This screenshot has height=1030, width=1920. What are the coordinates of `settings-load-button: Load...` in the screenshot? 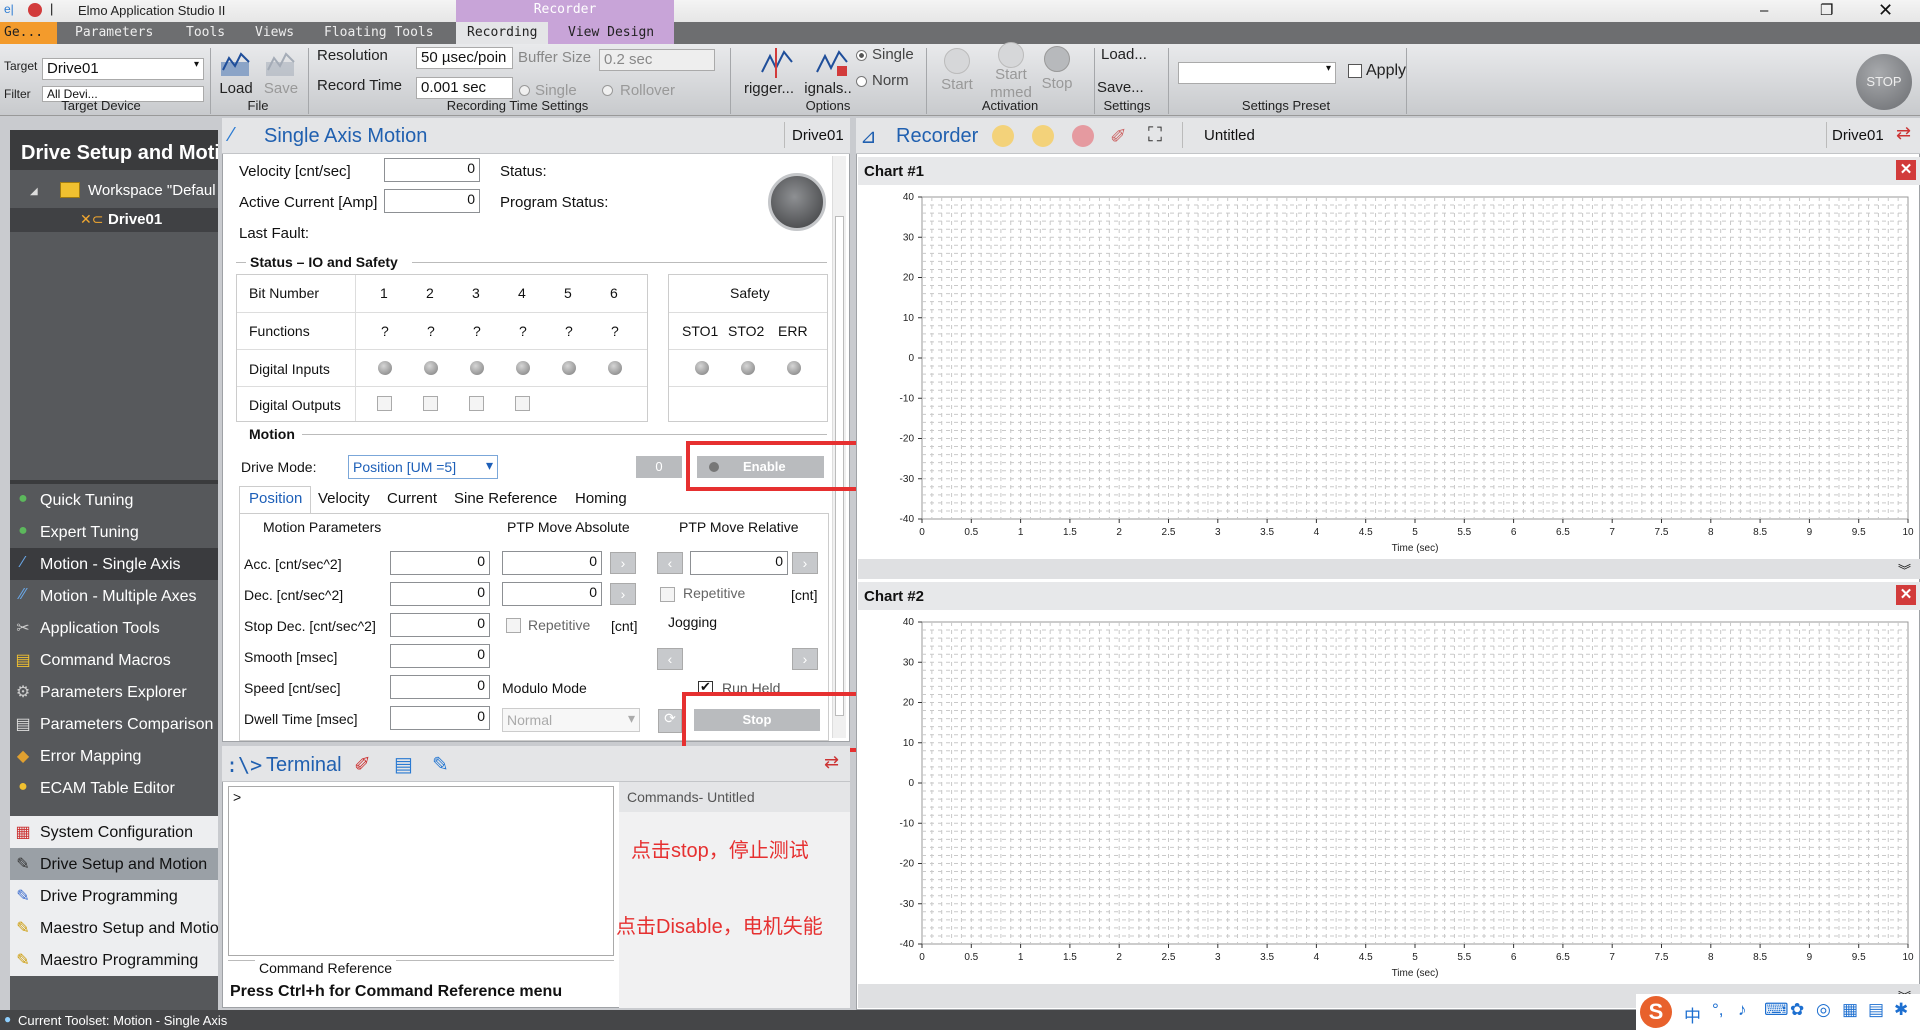 It's located at (1124, 54).